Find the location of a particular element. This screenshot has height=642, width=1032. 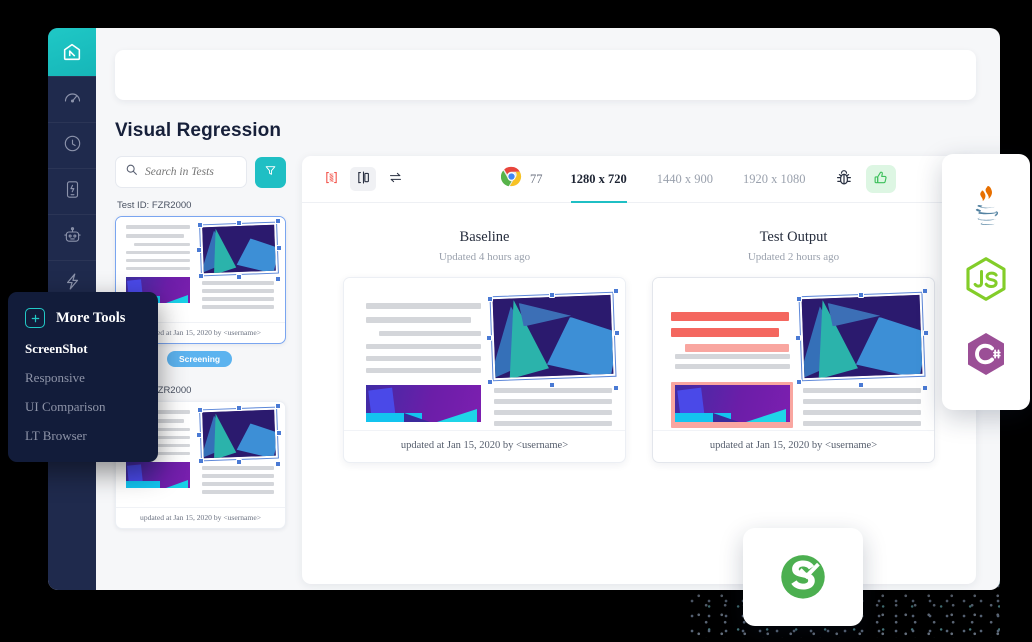

diff-overlay-icon is located at coordinates (331, 179).